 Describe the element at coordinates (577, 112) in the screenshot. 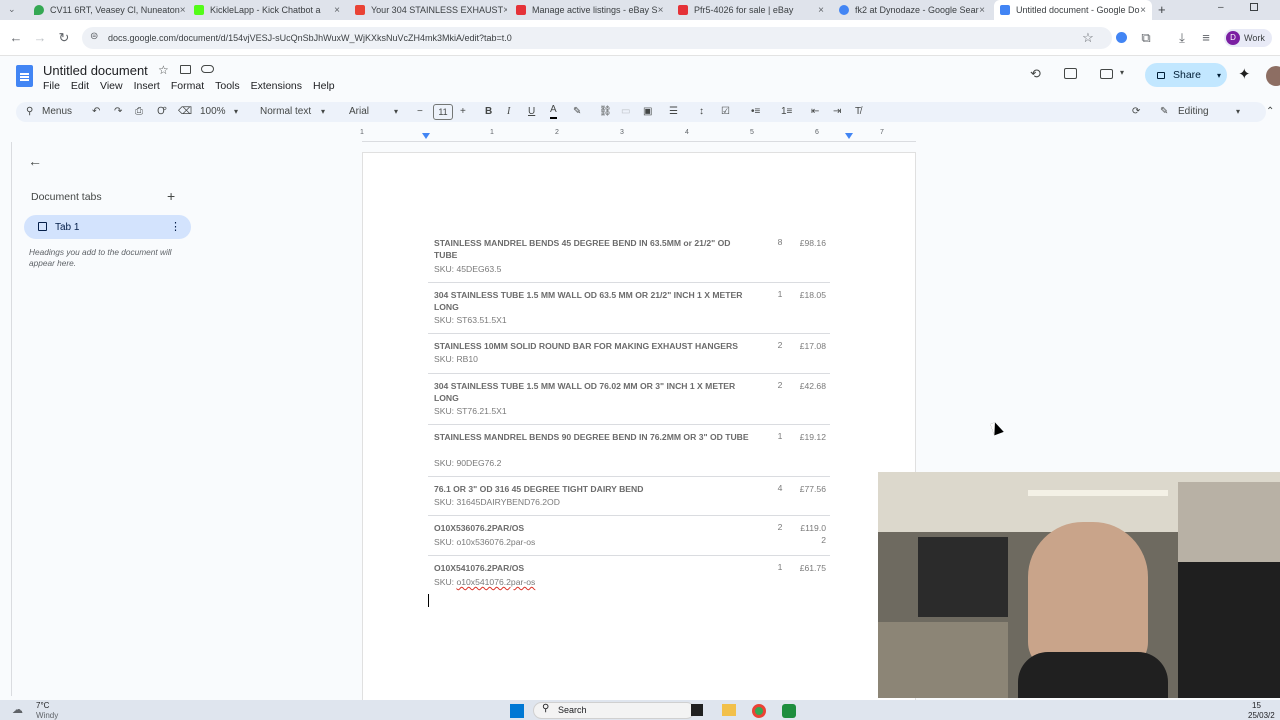

I see `highlight-icon: ✎` at that location.